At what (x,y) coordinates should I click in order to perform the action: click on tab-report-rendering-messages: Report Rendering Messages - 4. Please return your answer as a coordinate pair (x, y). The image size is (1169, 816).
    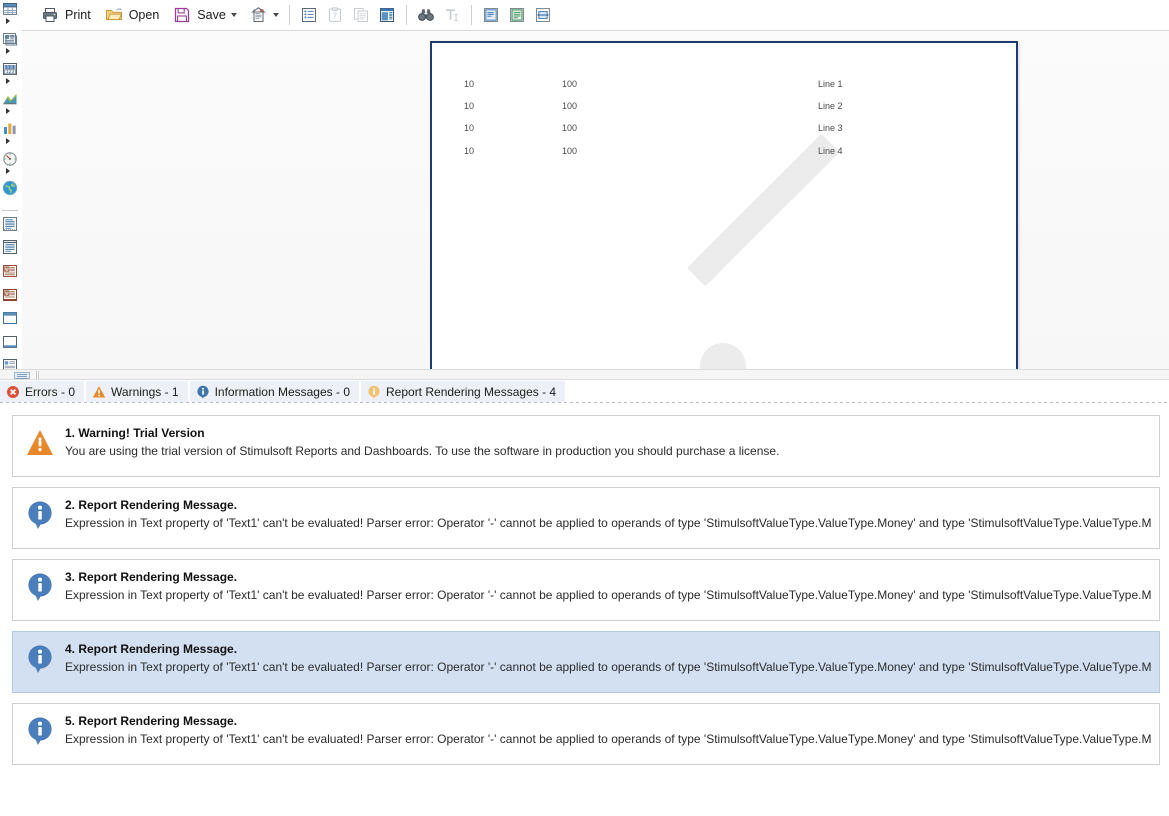
    Looking at the image, I should click on (463, 391).